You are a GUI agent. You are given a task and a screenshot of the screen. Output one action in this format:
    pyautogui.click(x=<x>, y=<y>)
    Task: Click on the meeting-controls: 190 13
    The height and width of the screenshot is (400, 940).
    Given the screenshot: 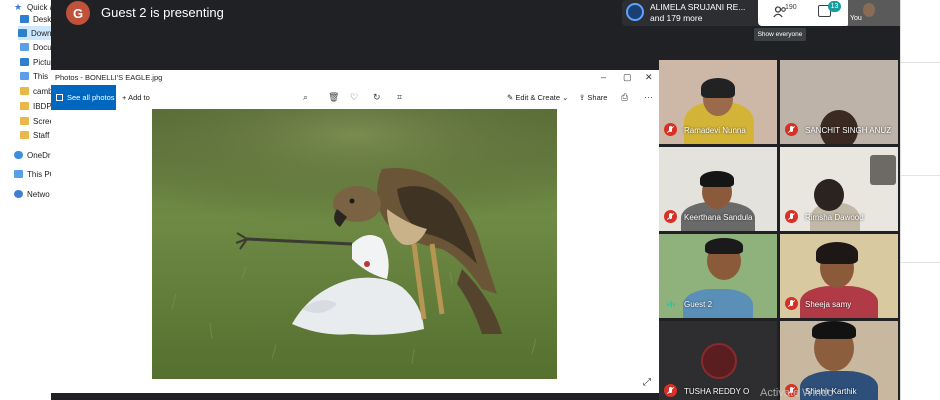 What is the action you would take?
    pyautogui.click(x=804, y=13)
    